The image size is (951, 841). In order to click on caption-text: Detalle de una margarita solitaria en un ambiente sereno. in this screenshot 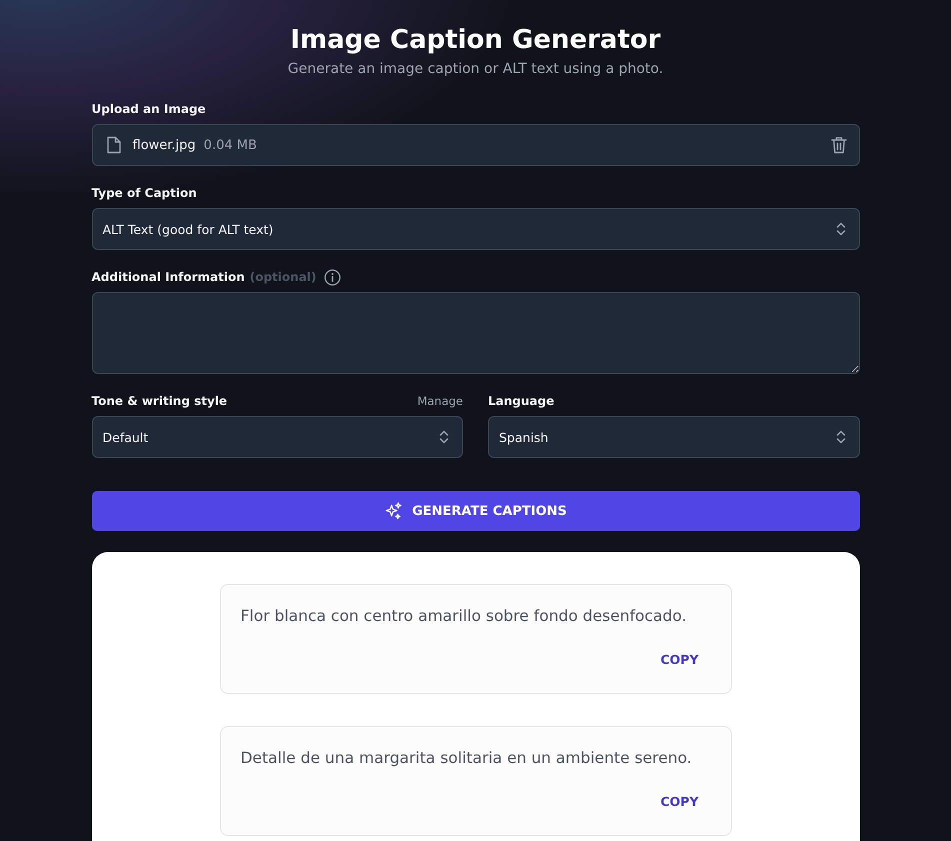, I will do `click(466, 758)`.